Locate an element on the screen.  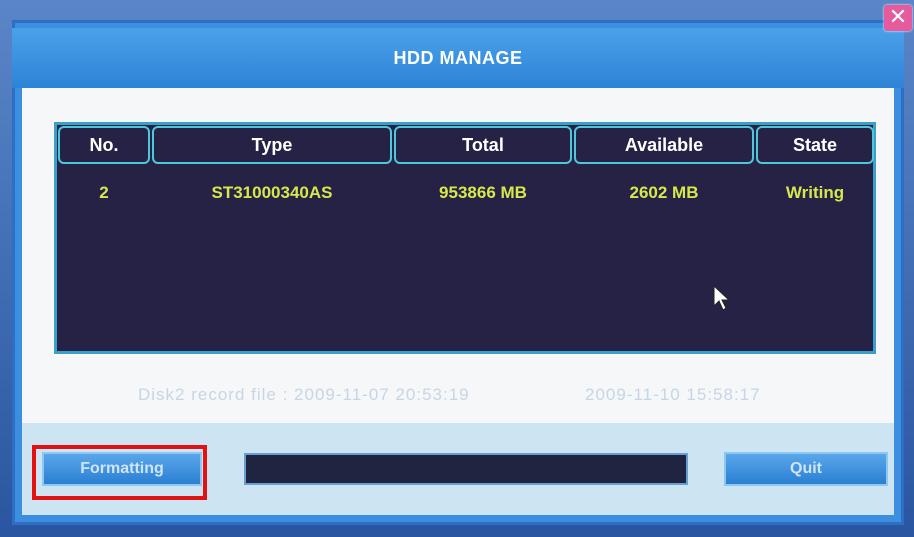
record-file-label: Disk2 record file : 2009-11-07 20:53:19 is located at coordinates (304, 394).